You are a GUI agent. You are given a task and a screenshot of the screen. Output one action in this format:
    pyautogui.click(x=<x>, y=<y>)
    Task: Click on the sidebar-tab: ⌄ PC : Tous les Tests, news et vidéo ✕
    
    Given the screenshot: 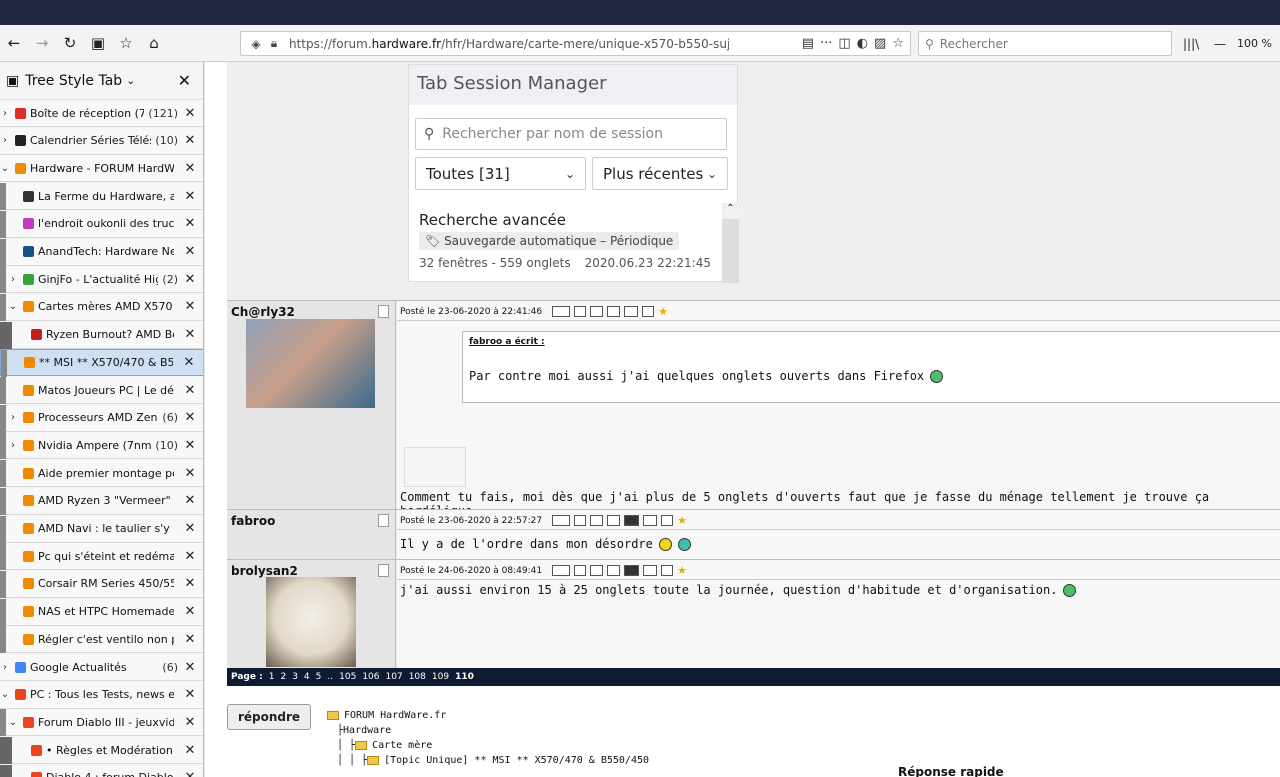 What is the action you would take?
    pyautogui.click(x=101, y=695)
    